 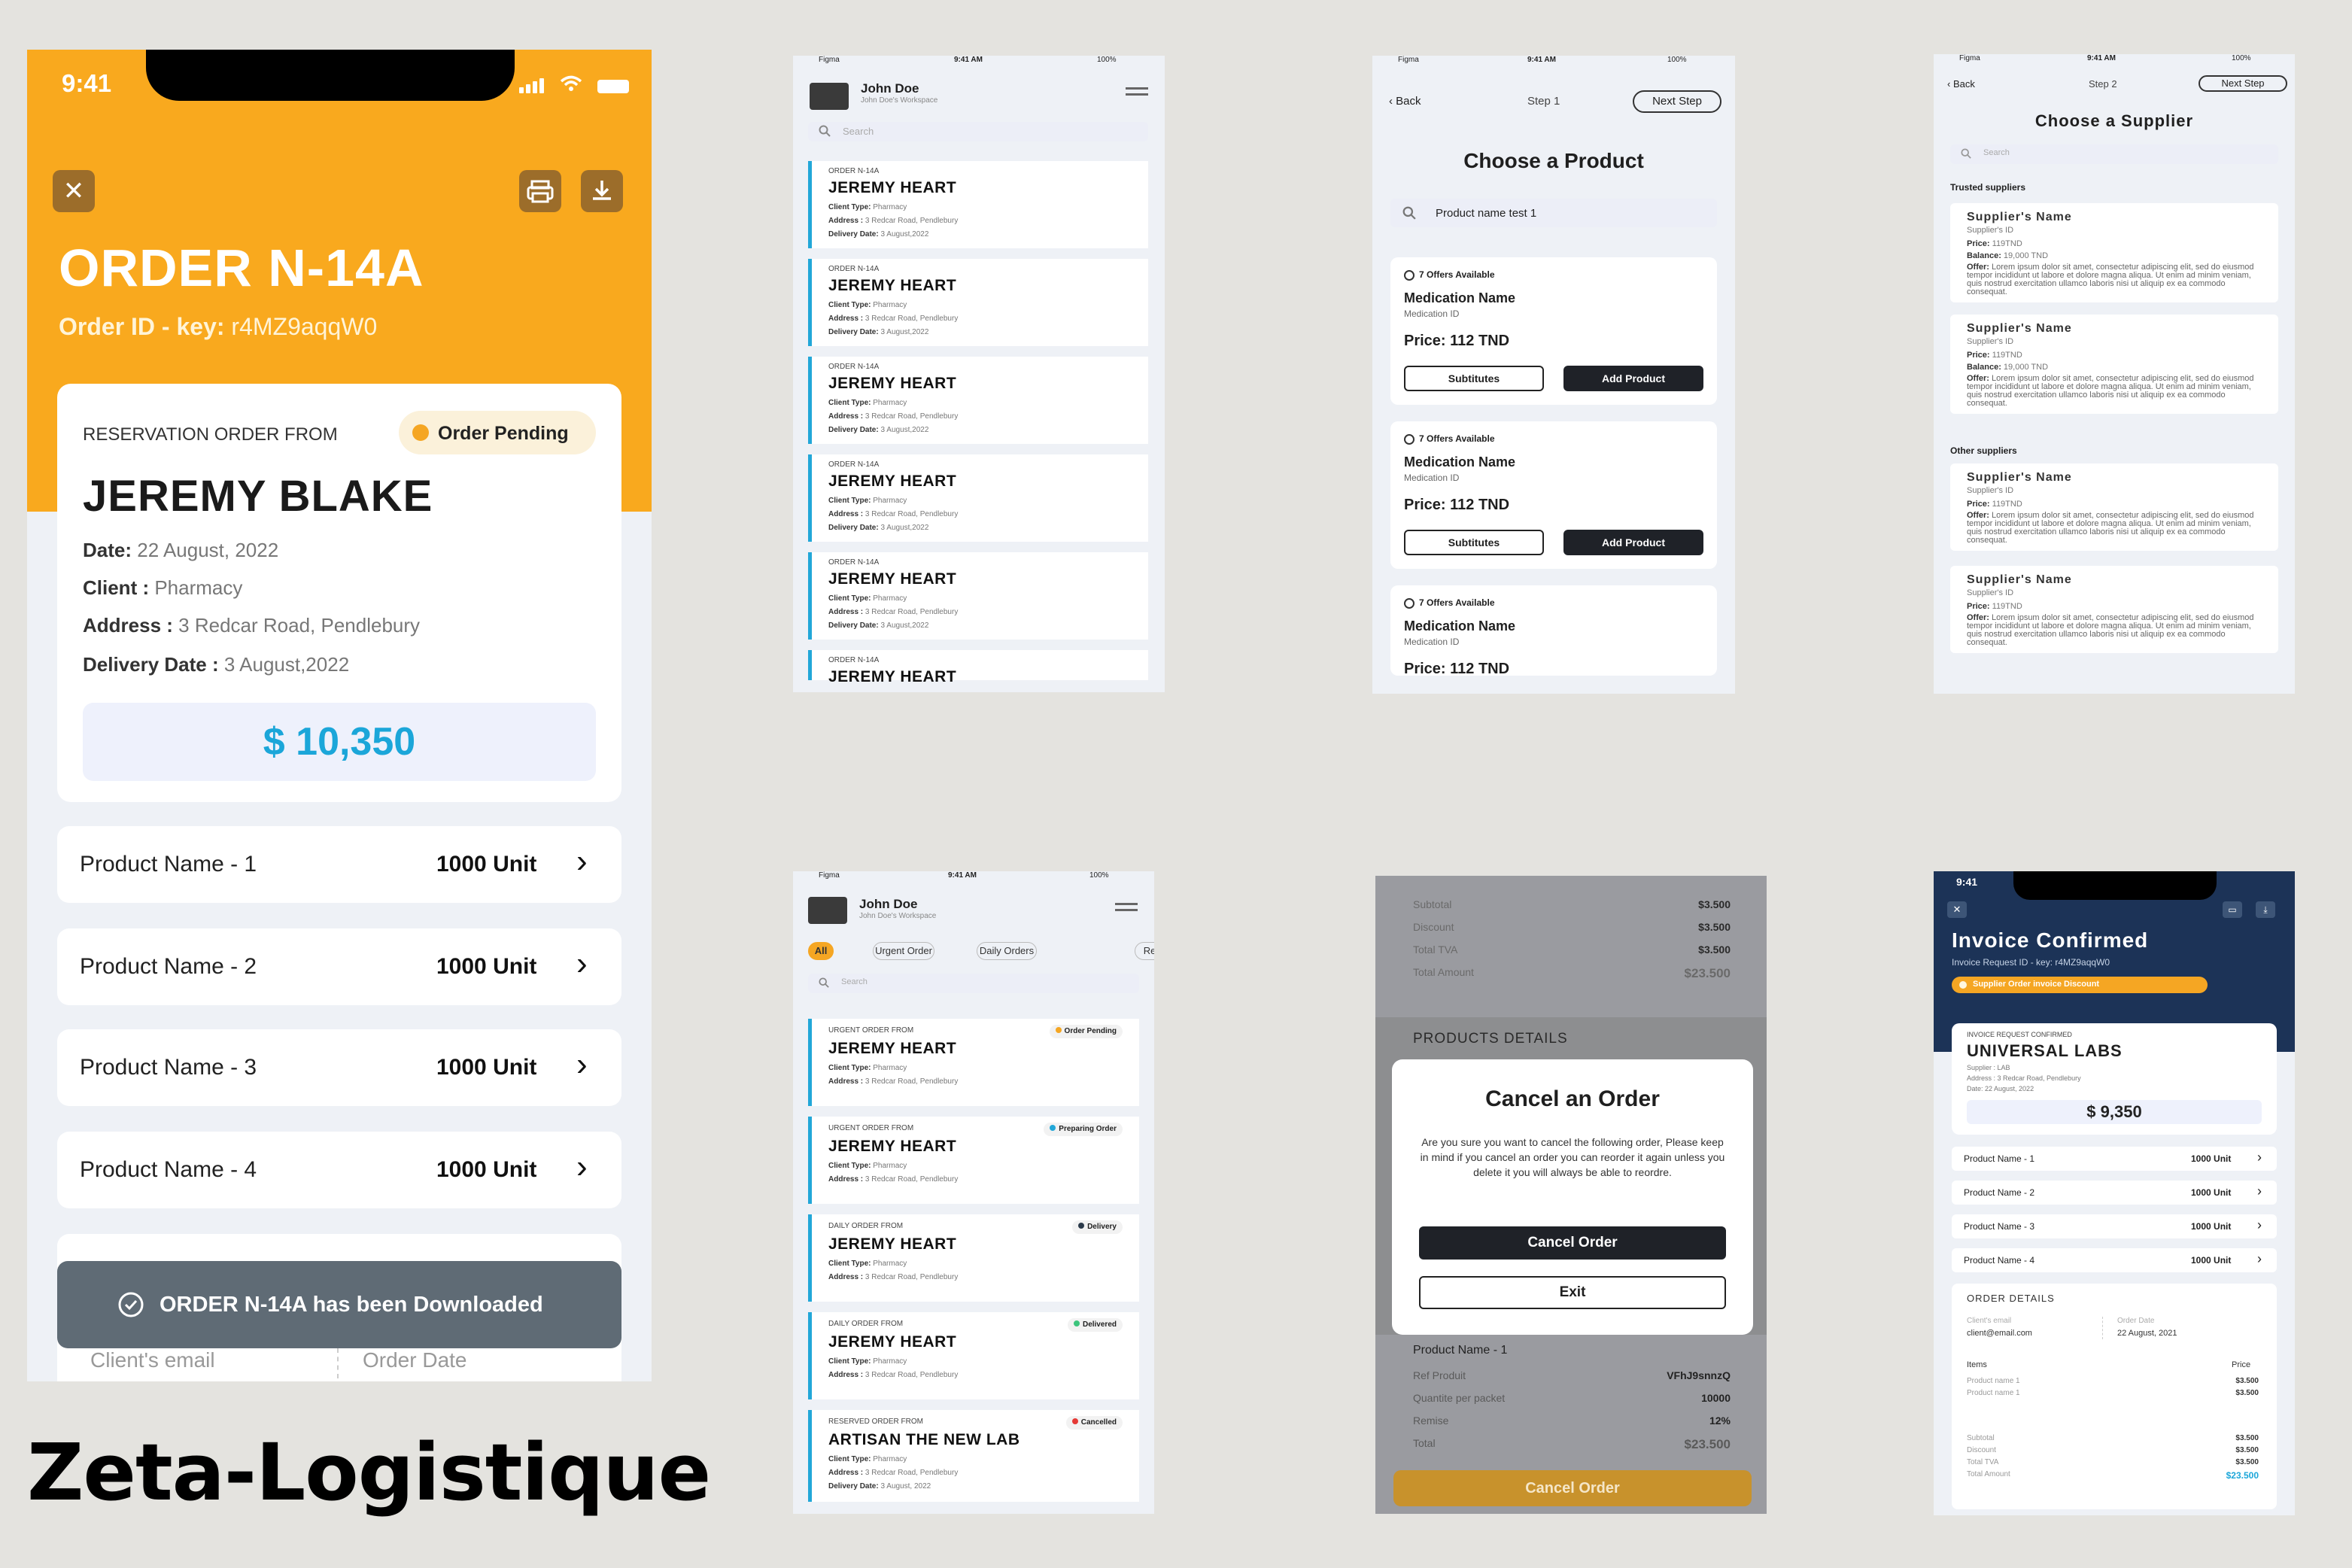 I want to click on product-name: Product Name - 3, so click(x=168, y=1067).